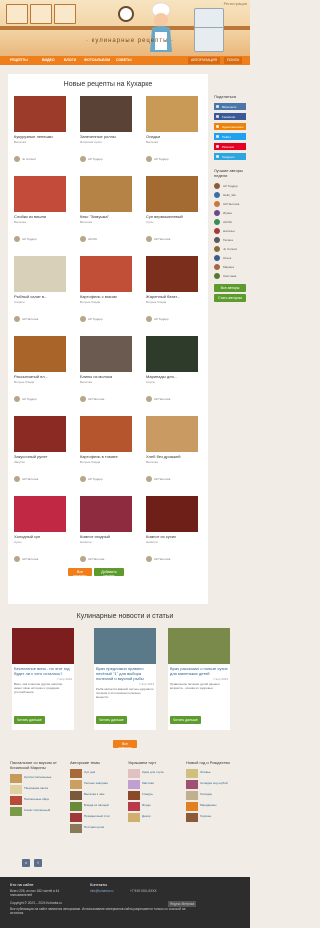 The height and width of the screenshot is (928, 320). What do you see at coordinates (172, 456) in the screenshot?
I see `recipe-title: Хлеб без дрожжей` at bounding box center [172, 456].